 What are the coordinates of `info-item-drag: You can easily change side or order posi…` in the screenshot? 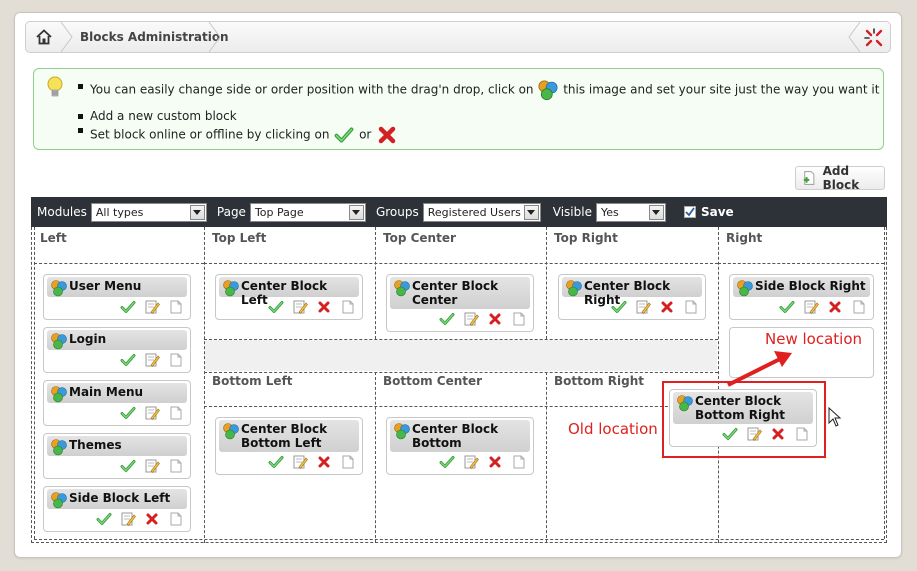 It's located at (478, 90).